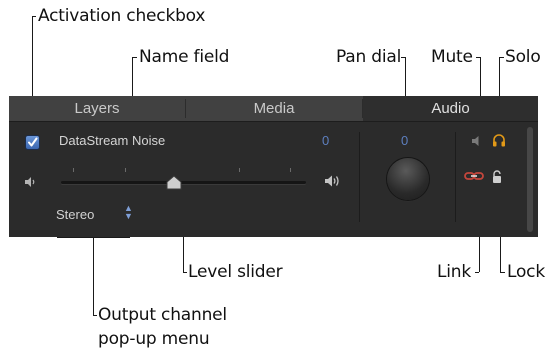 This screenshot has width=547, height=354. Describe the element at coordinates (93, 276) in the screenshot. I see `leader-output` at that location.